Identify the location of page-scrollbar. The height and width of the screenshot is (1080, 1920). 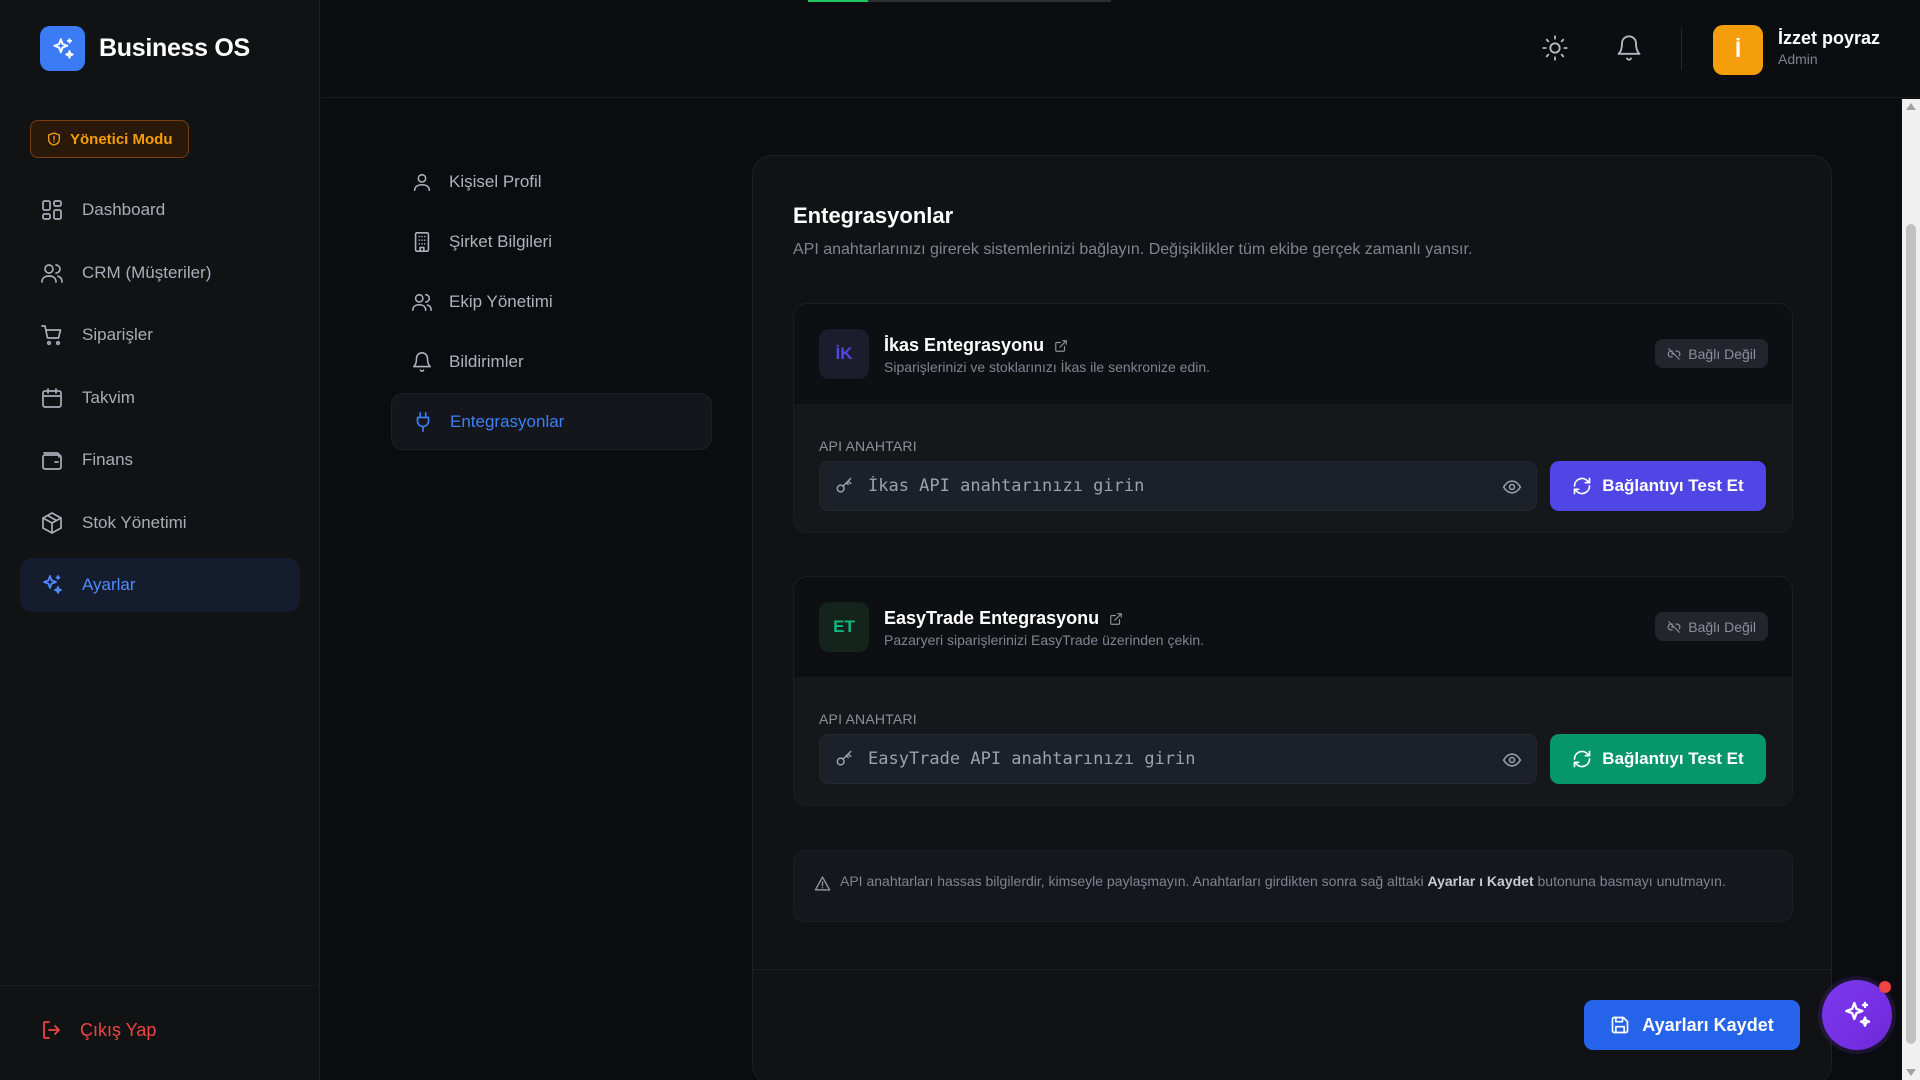
(1911, 589).